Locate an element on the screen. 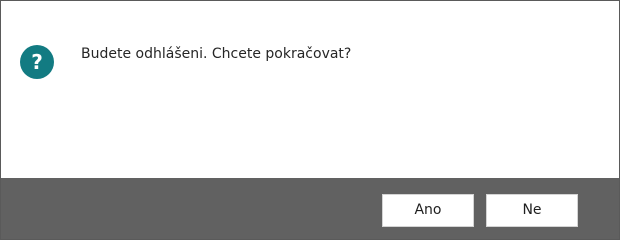 The height and width of the screenshot is (240, 620). question-icon: ? is located at coordinates (37, 62).